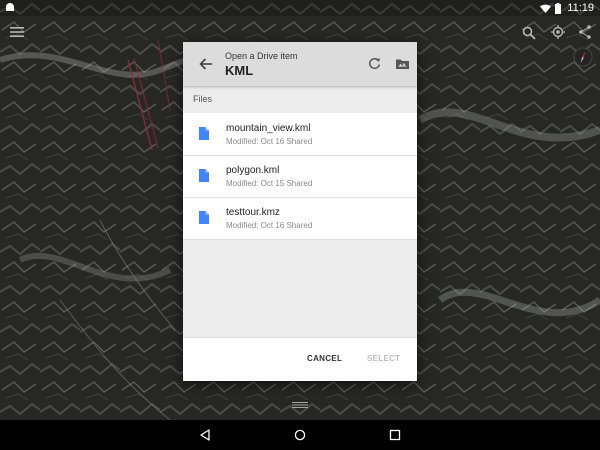  I want to click on file-row-polygon: polygon.kml Modified: Oct 15 Shared, so click(300, 176).